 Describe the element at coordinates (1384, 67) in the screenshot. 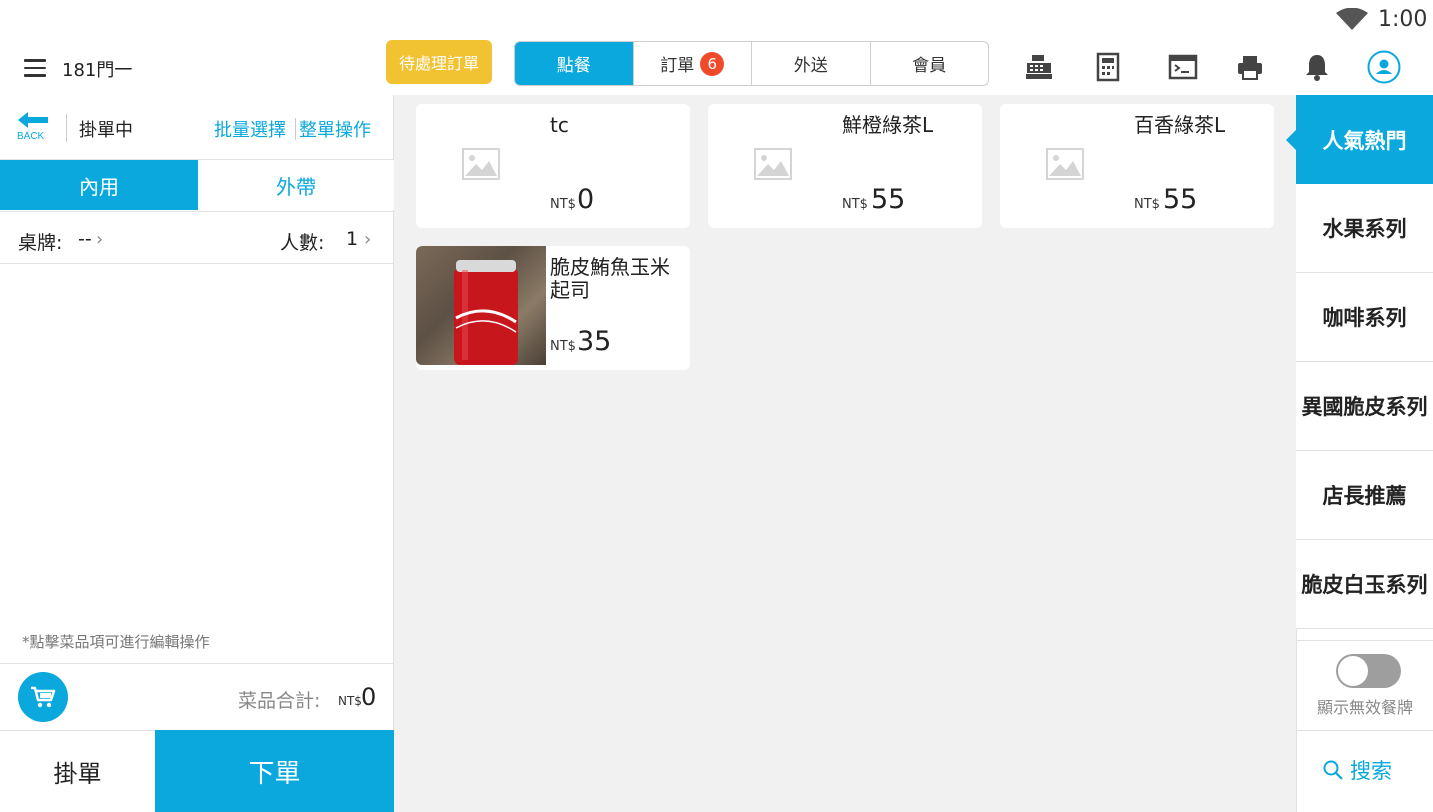

I see `user-icon` at that location.